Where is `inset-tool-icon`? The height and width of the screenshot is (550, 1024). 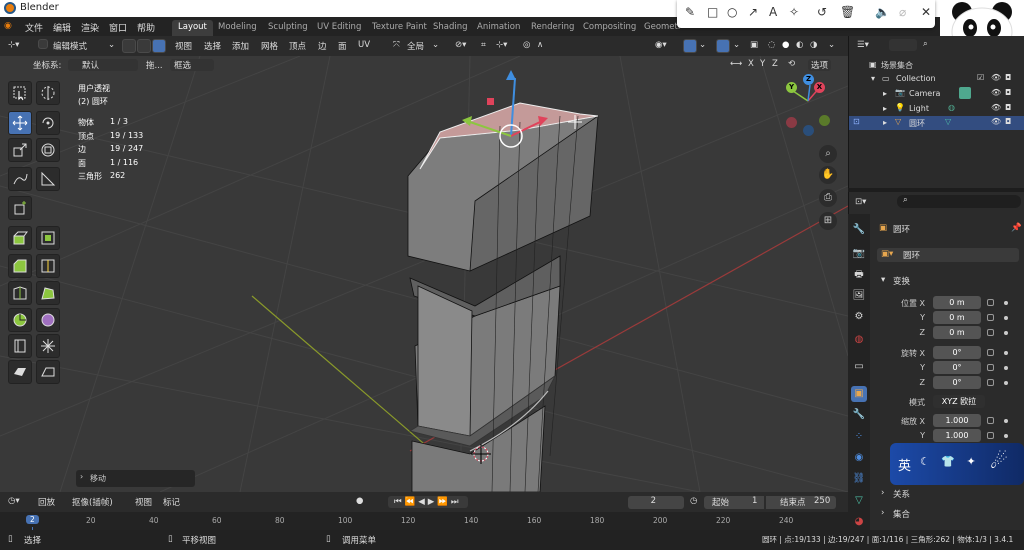 inset-tool-icon is located at coordinates (48, 238).